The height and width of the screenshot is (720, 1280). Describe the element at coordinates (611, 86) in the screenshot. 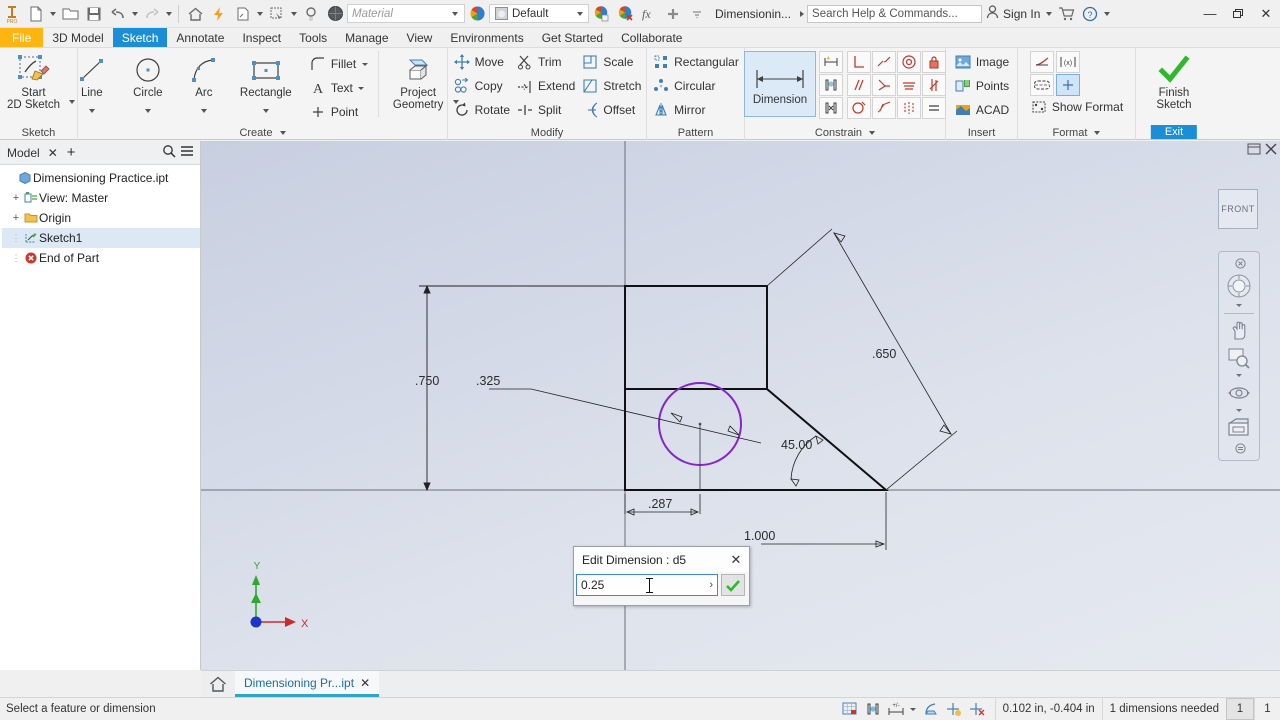

I see `stretch-button: Stretch` at that location.